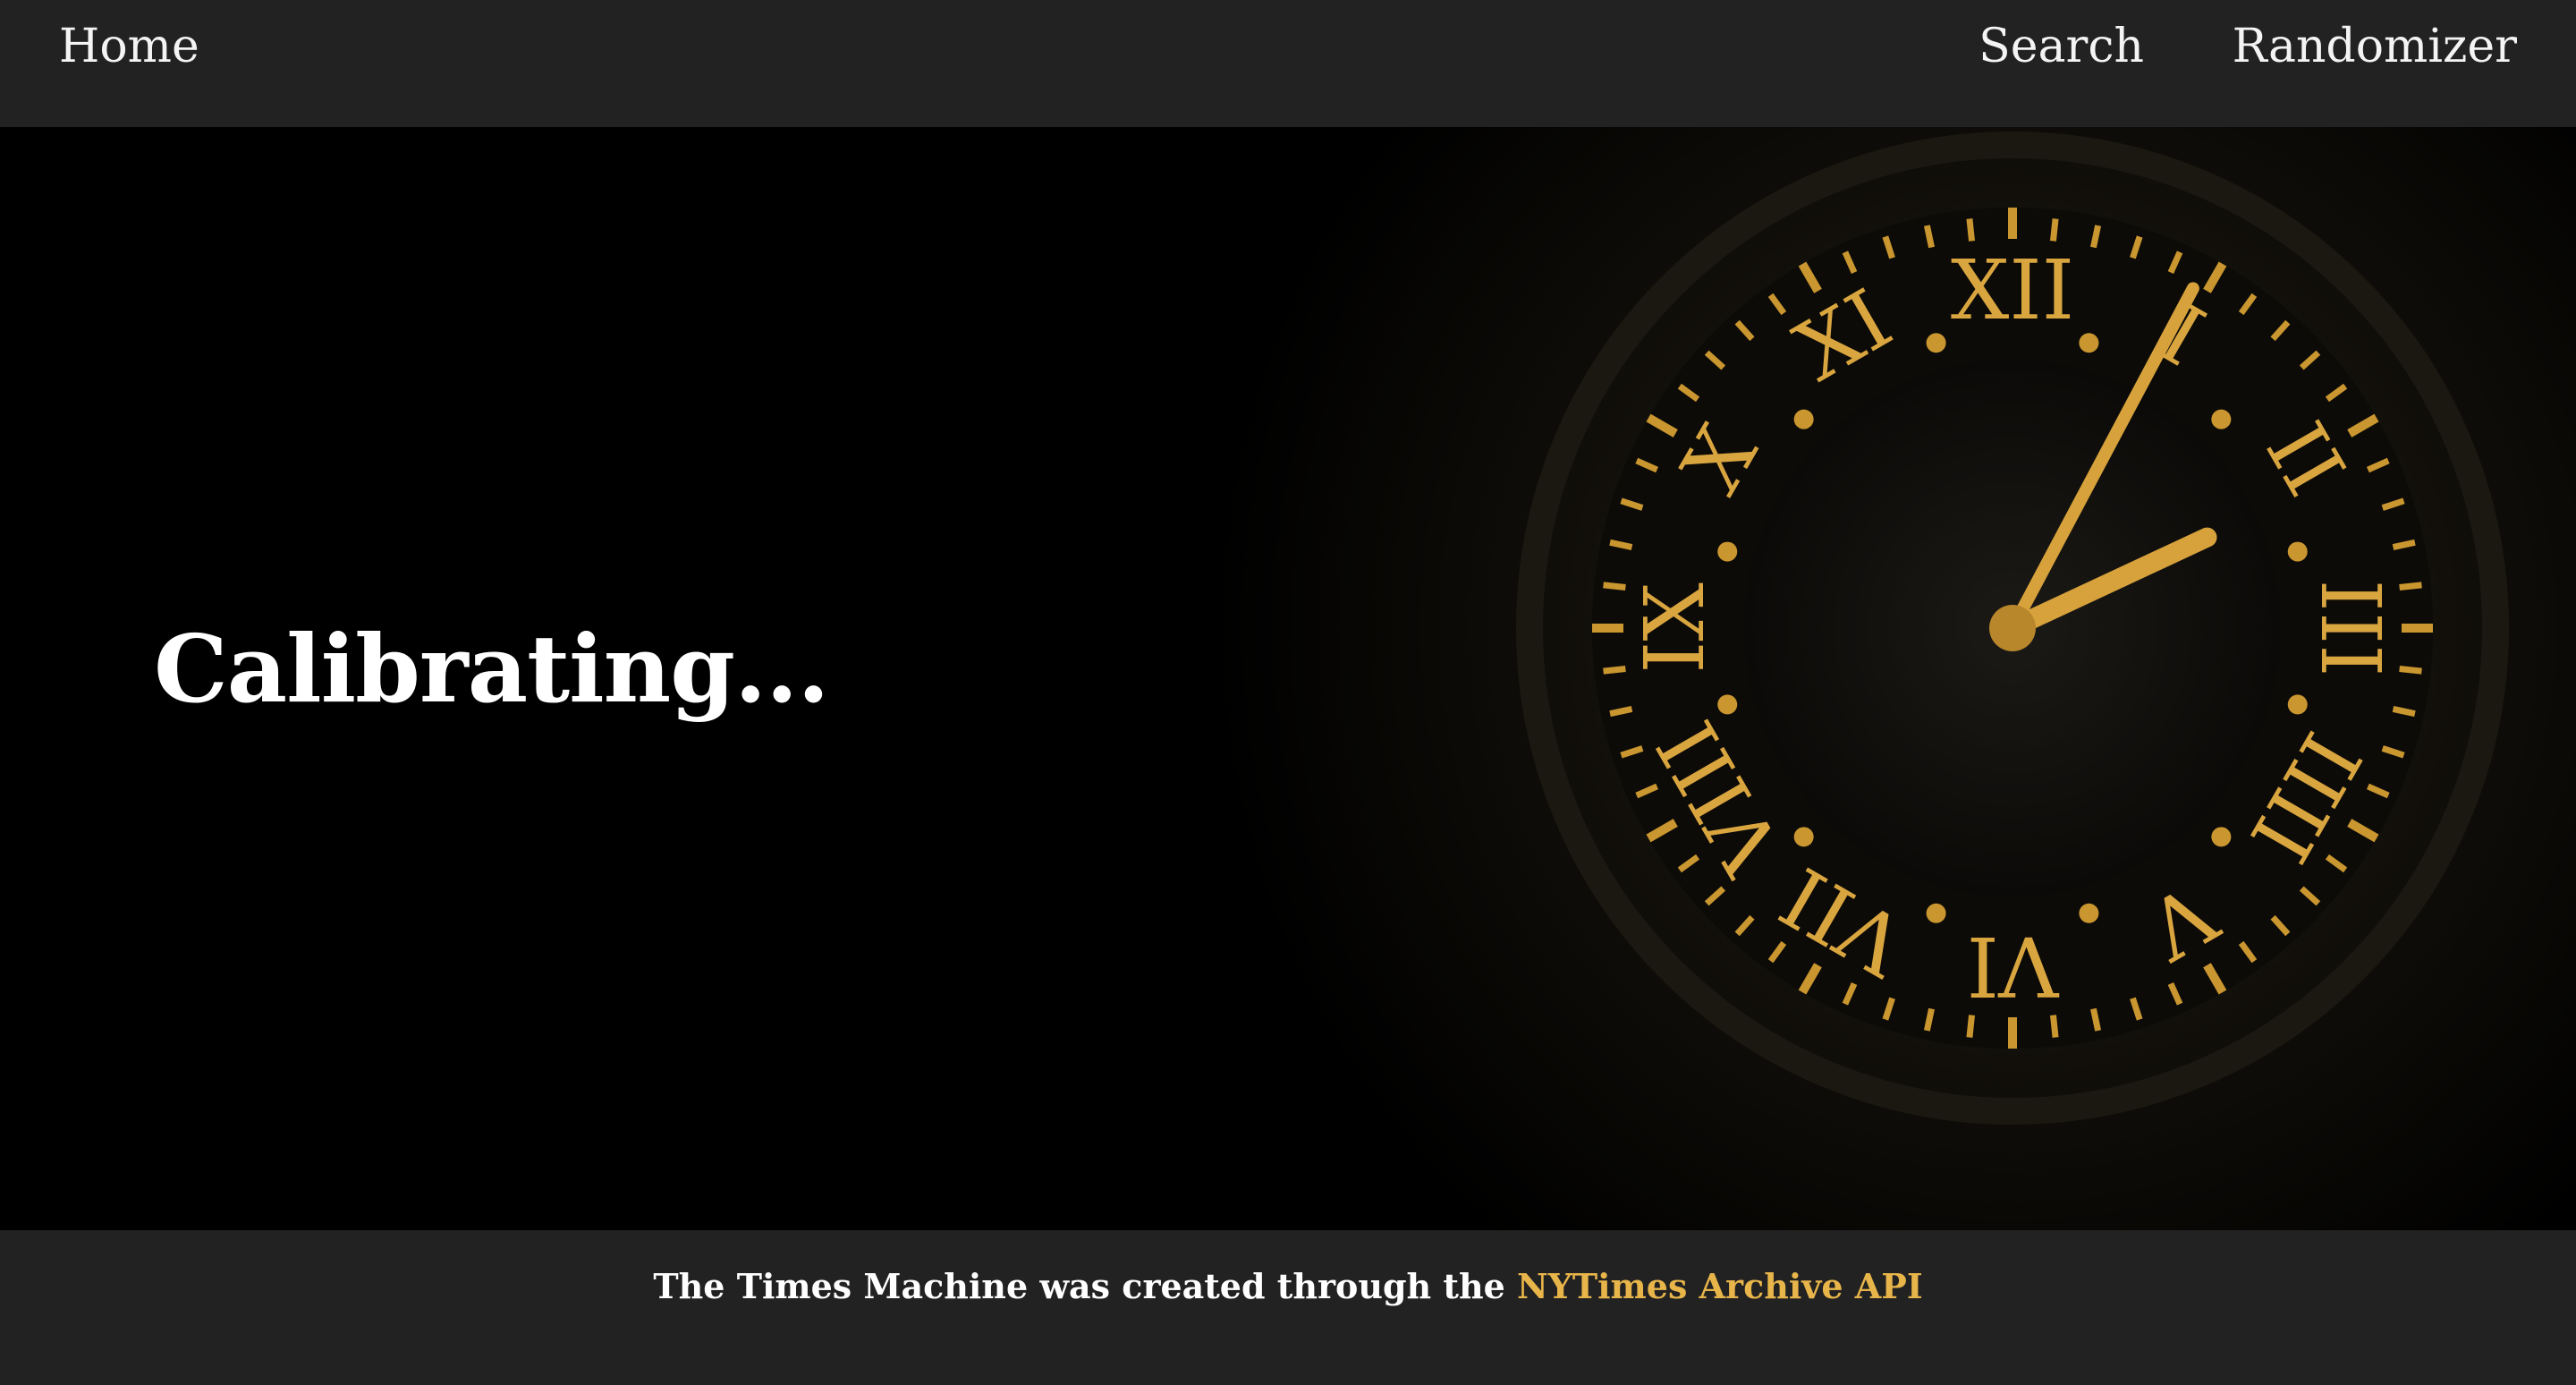  I want to click on home-link: Home, so click(129, 46).